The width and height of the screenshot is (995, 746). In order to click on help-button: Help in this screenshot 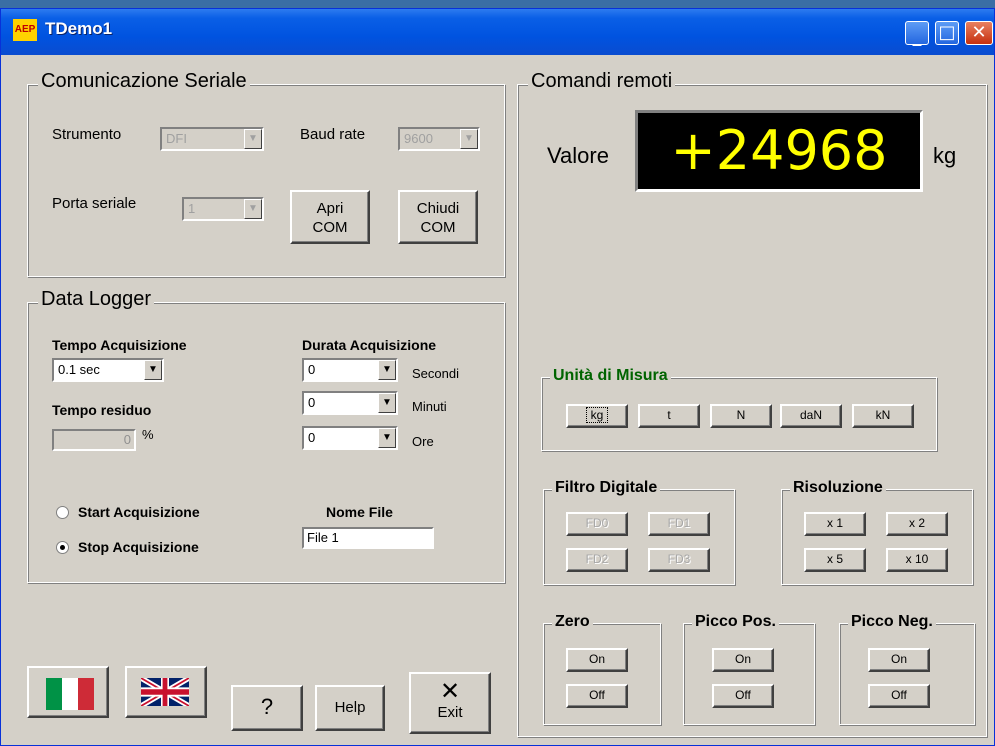, I will do `click(350, 708)`.